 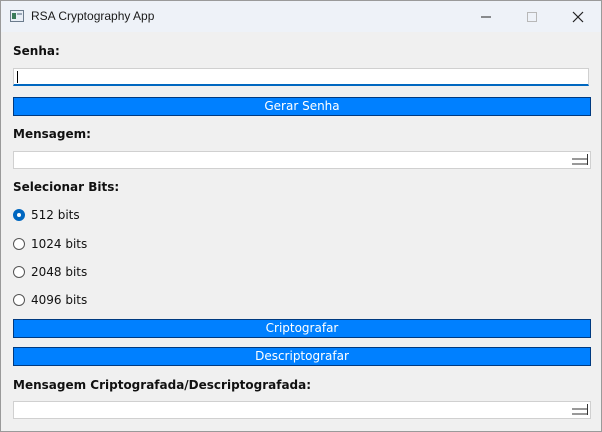 What do you see at coordinates (302, 356) in the screenshot?
I see `descriptografar-button: Descriptografar` at bounding box center [302, 356].